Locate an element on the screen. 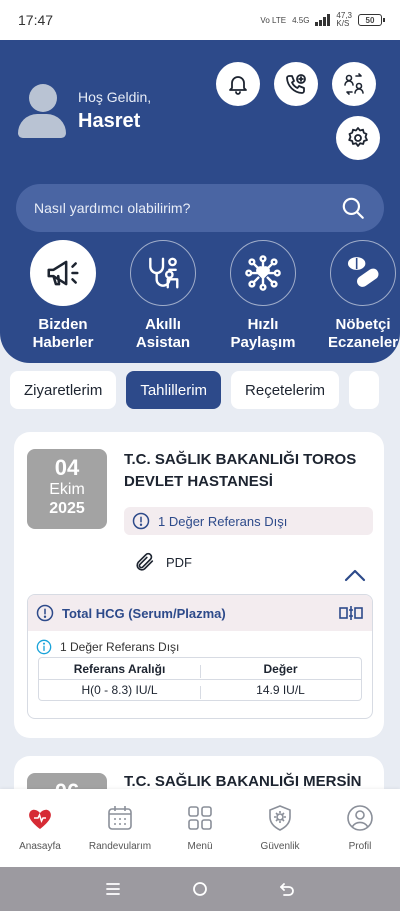 This screenshot has width=400, height=911. tab-lab-results: Tahlillerim is located at coordinates (174, 390).